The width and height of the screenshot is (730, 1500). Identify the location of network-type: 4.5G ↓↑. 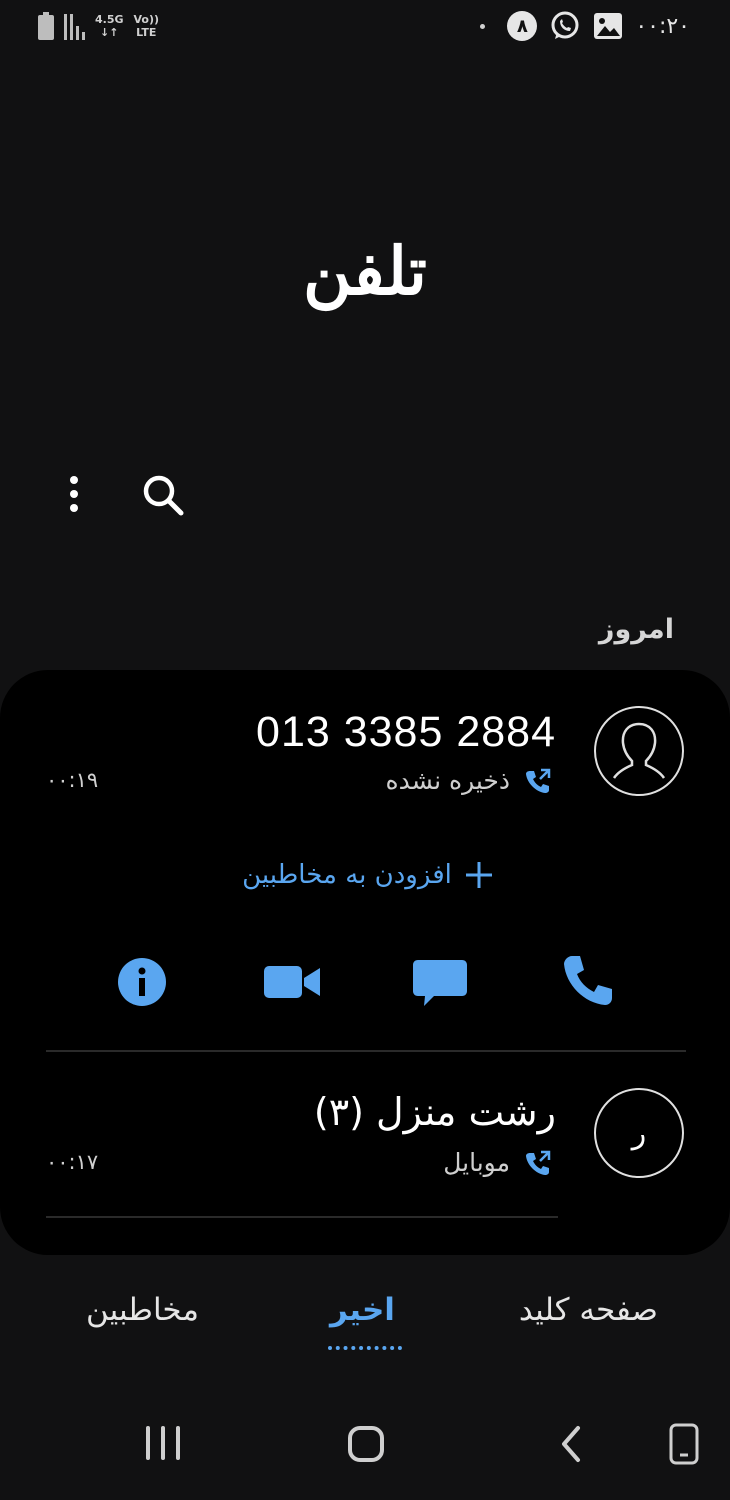
(109, 26).